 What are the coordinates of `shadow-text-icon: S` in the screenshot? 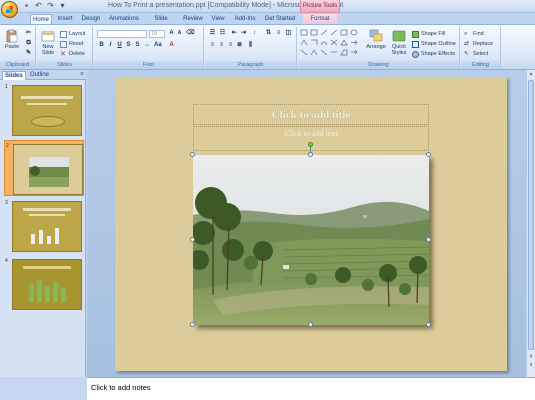 It's located at (137, 45).